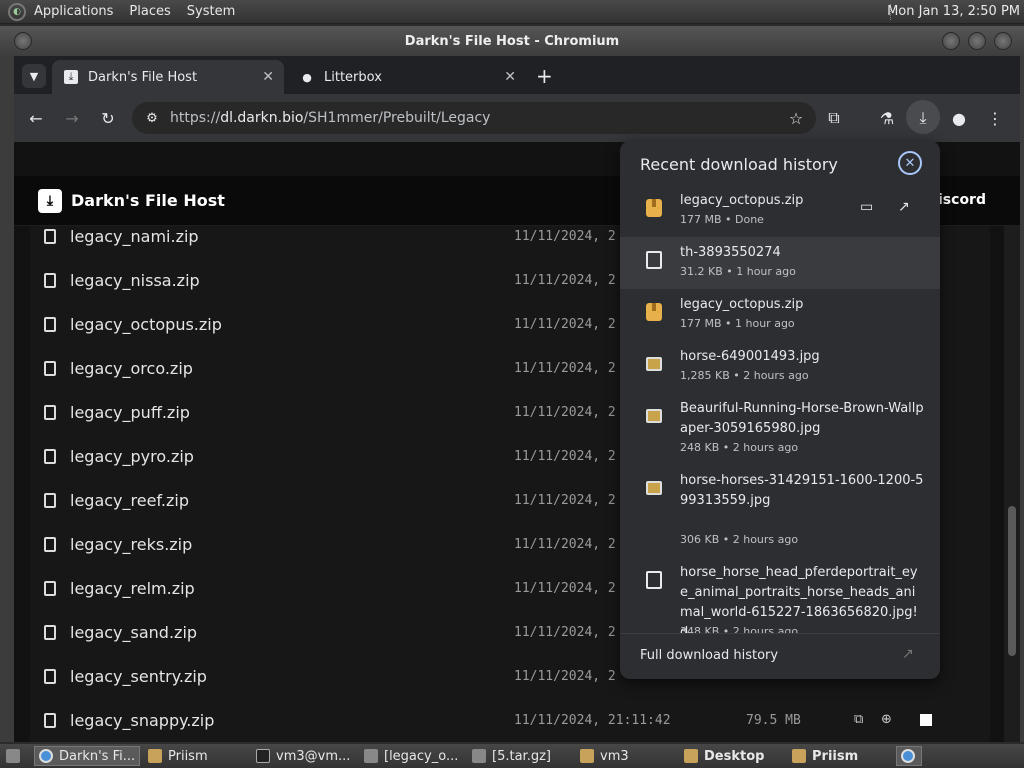 The image size is (1024, 768). I want to click on download-circle-icon: ⊕, so click(888, 719).